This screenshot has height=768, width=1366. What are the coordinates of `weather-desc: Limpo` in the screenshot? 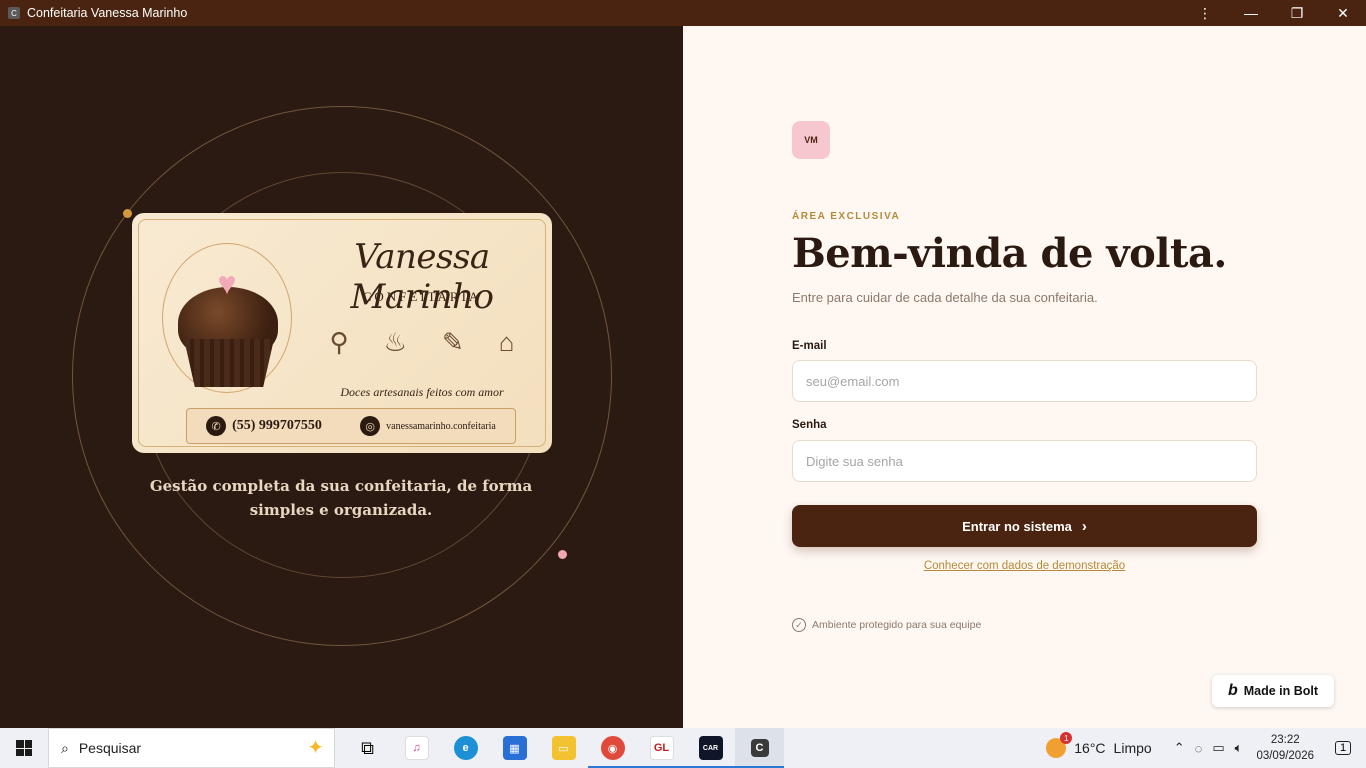 It's located at (1132, 748).